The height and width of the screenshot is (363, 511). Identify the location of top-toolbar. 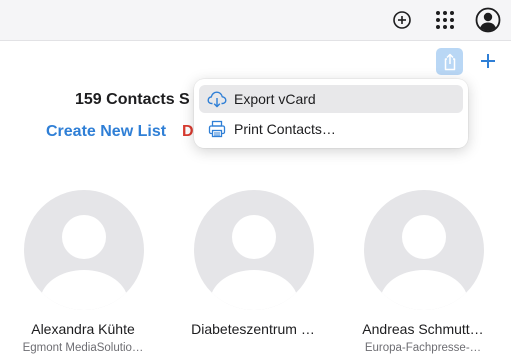
(255, 20).